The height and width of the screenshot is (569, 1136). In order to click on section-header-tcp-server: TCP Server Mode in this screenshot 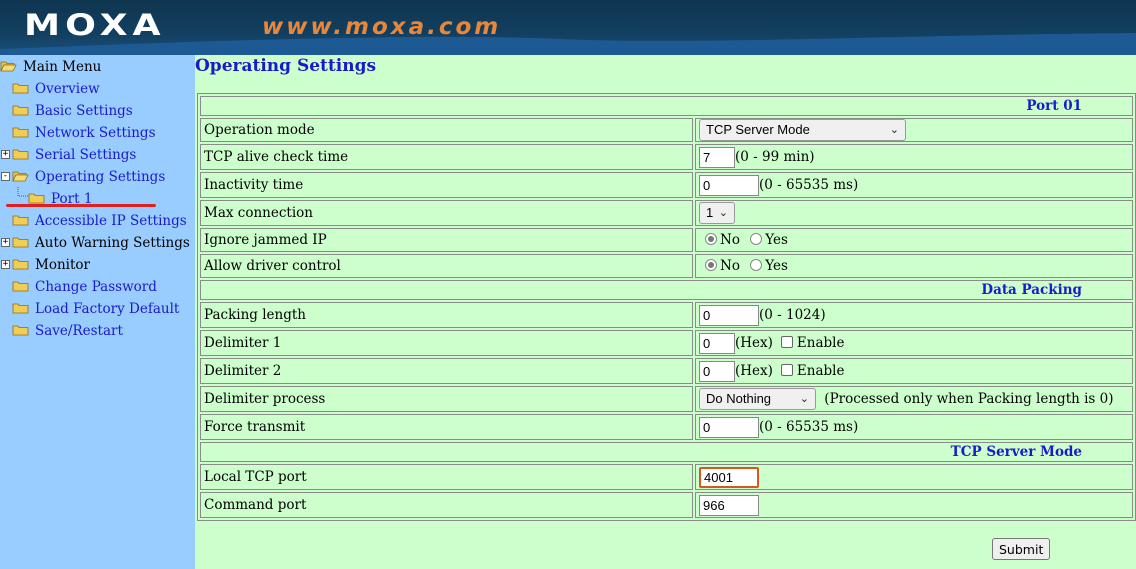, I will do `click(666, 452)`.